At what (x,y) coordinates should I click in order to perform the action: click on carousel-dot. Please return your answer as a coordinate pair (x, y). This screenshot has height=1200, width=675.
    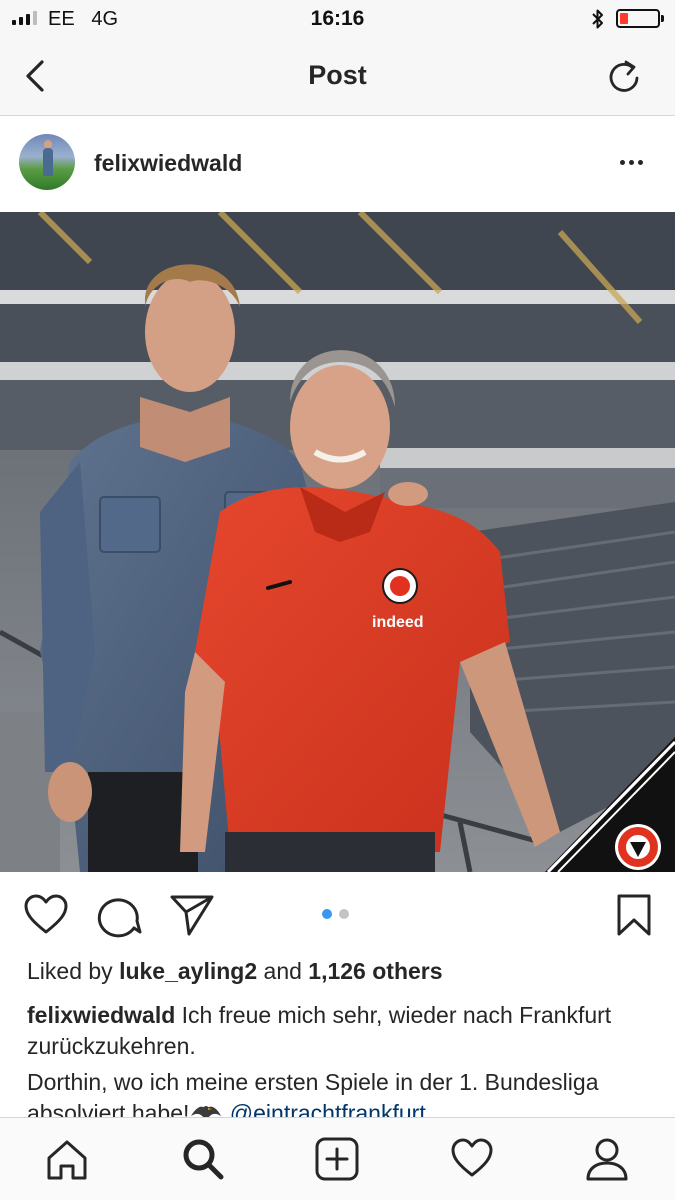
    Looking at the image, I should click on (344, 914).